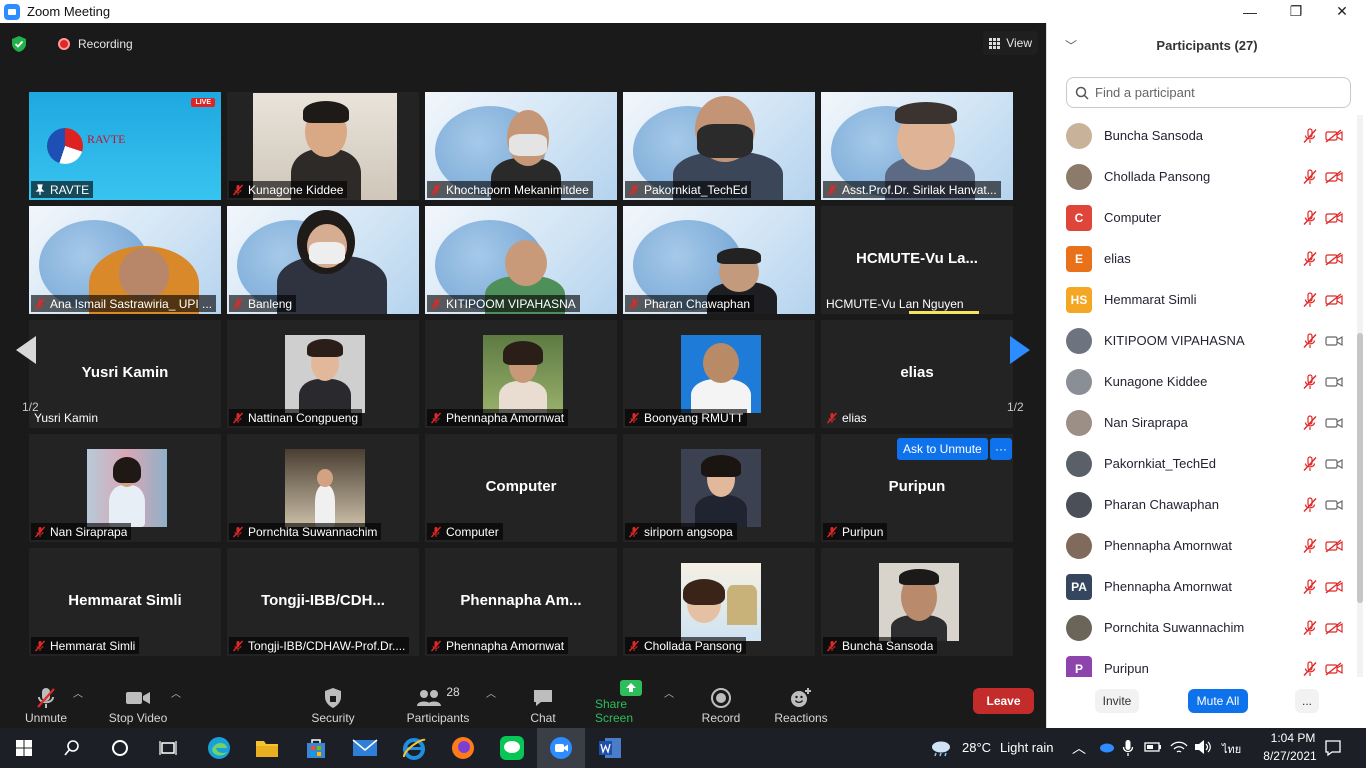 The image size is (1366, 768). Describe the element at coordinates (323, 146) in the screenshot. I see `video-tile: Kunagone Kiddee` at that location.